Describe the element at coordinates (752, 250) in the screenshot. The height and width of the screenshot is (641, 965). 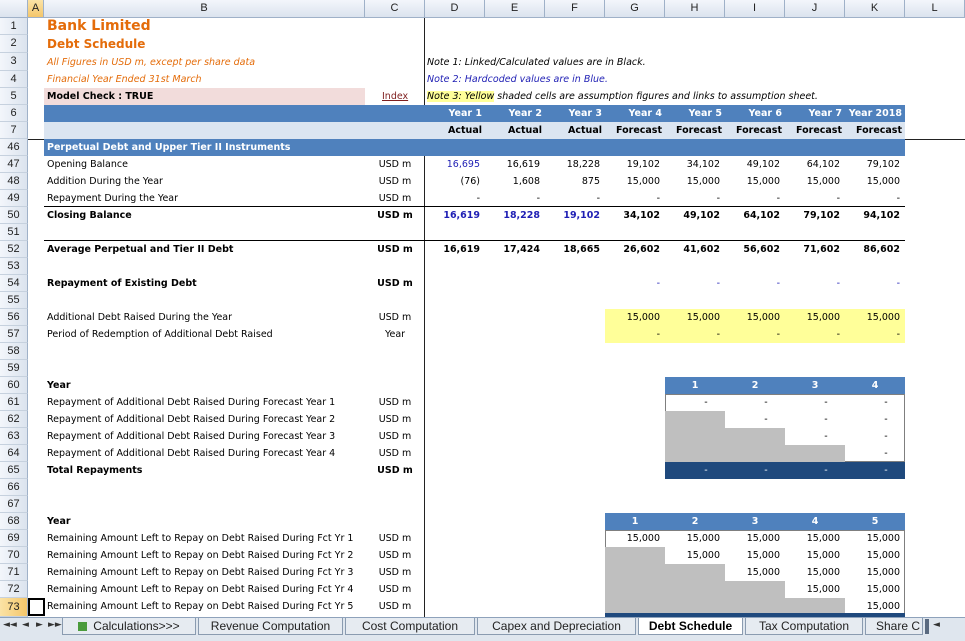
I see `average-debt-value: 56,602` at that location.